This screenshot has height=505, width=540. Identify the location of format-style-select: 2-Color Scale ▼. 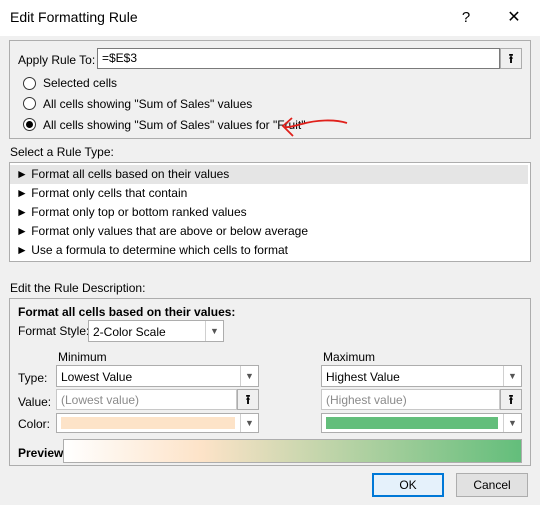
(156, 331).